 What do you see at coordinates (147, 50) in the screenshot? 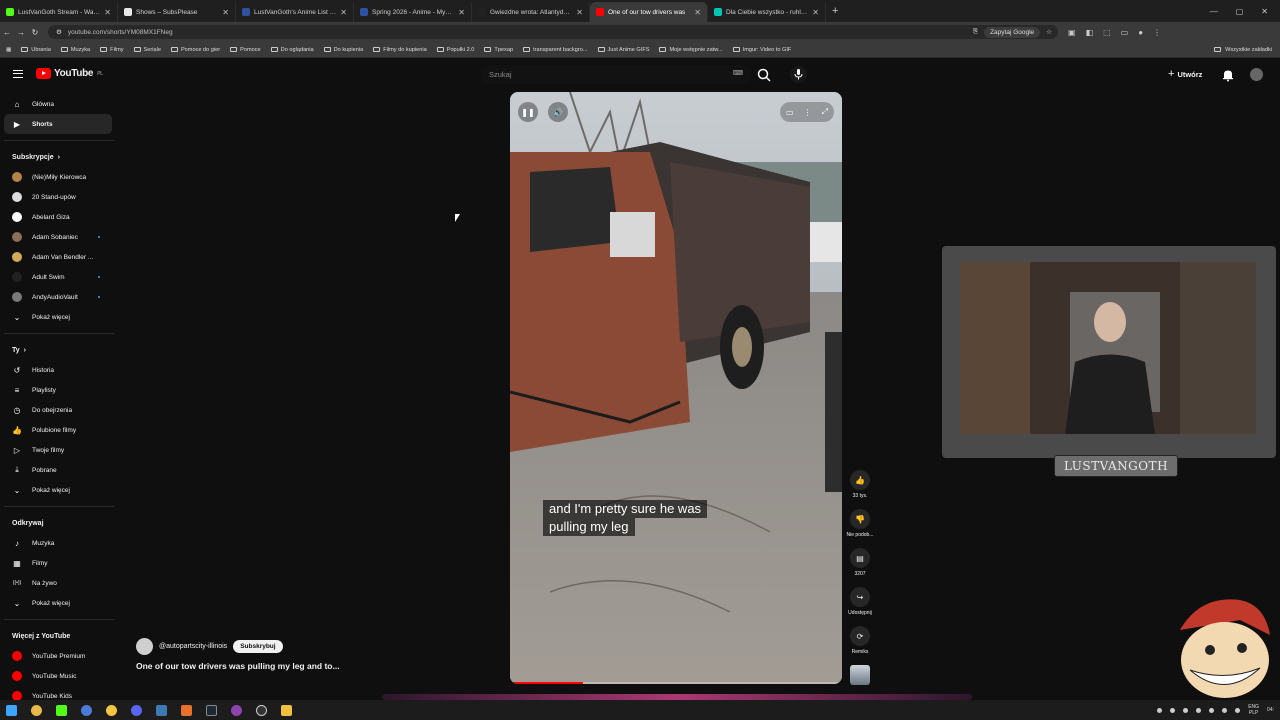
I see `bookmark-item: Seriale` at bounding box center [147, 50].